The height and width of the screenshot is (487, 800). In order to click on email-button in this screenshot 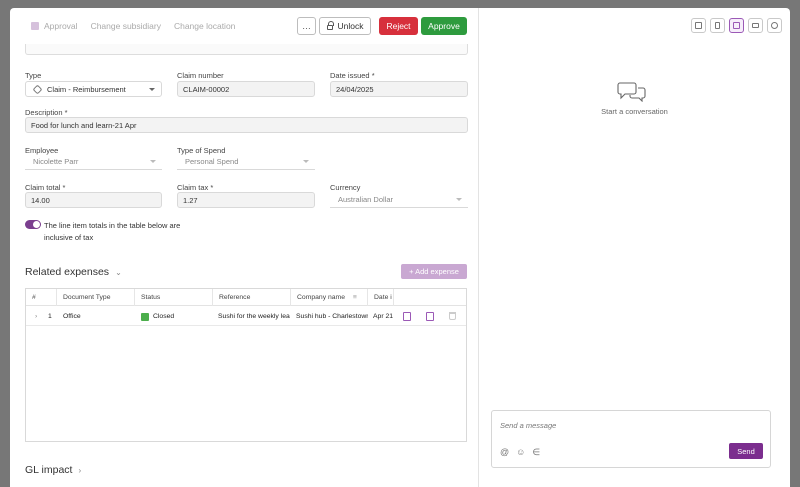, I will do `click(755, 25)`.